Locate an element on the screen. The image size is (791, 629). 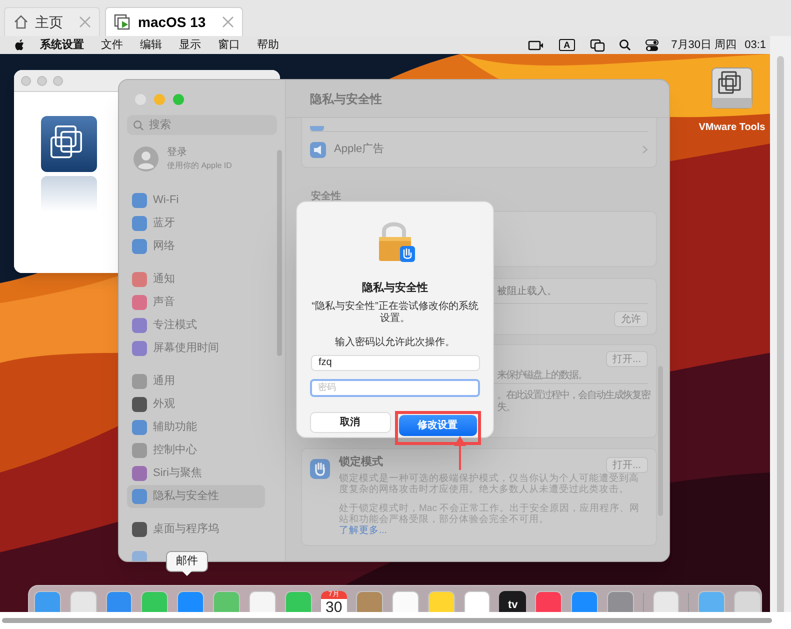
tab: 主页 is located at coordinates (52, 21).